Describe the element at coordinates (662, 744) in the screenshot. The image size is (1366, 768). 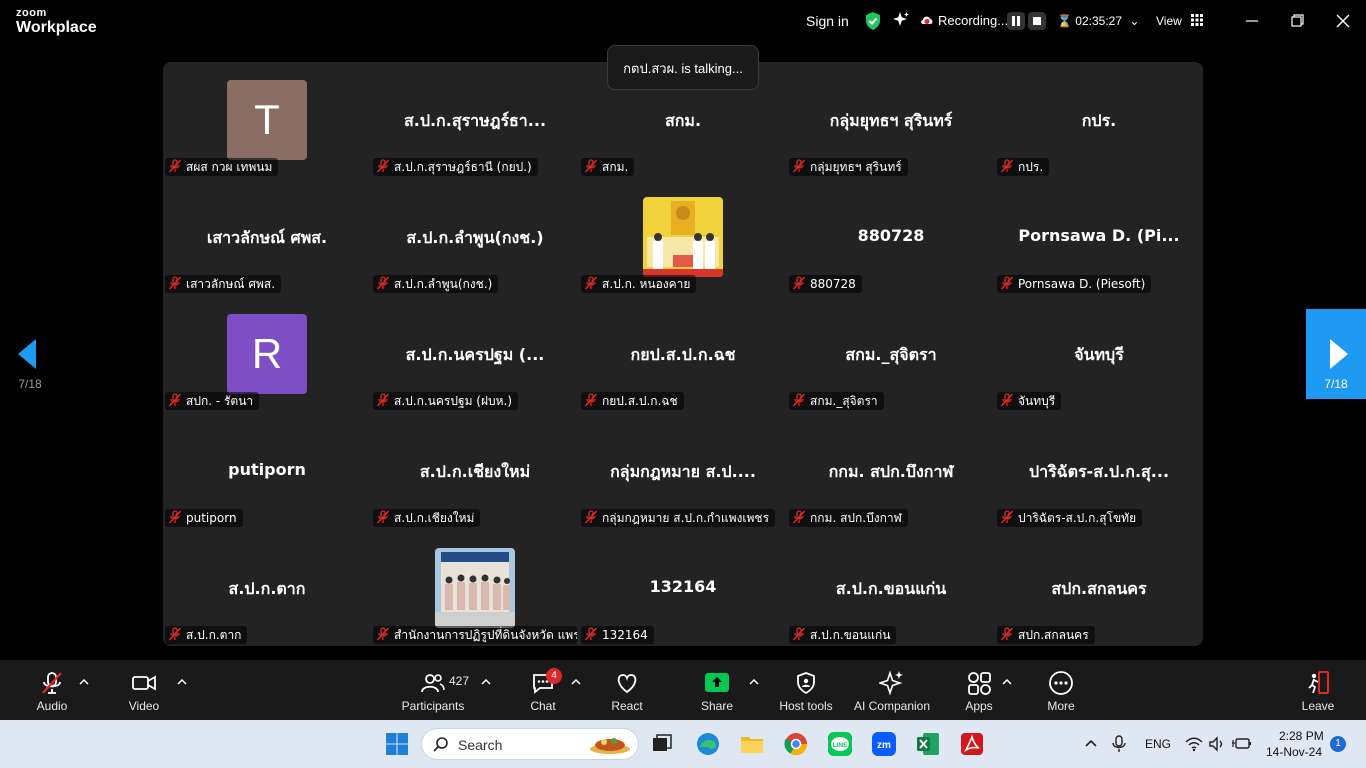
I see `task-view-icon` at that location.